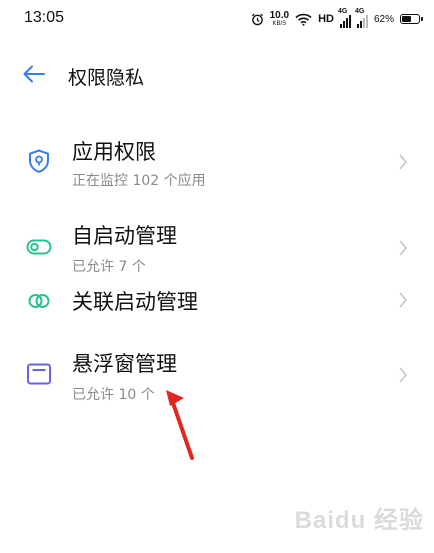  I want to click on watermark: Baidu 经验, so click(359, 520).